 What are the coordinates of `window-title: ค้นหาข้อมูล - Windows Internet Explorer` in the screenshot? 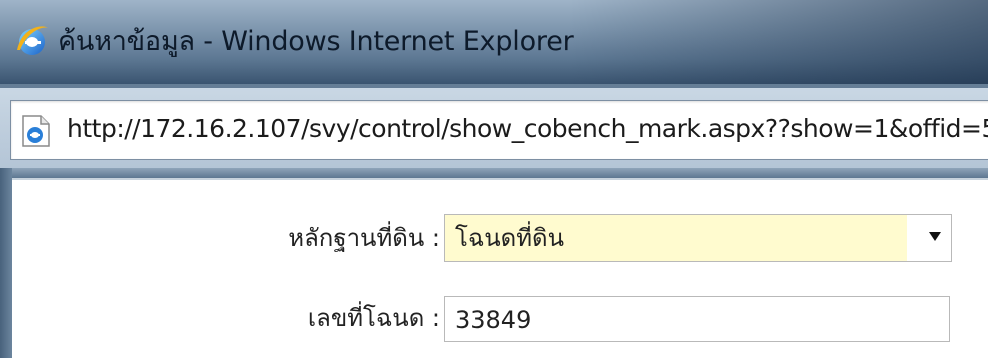 It's located at (316, 41).